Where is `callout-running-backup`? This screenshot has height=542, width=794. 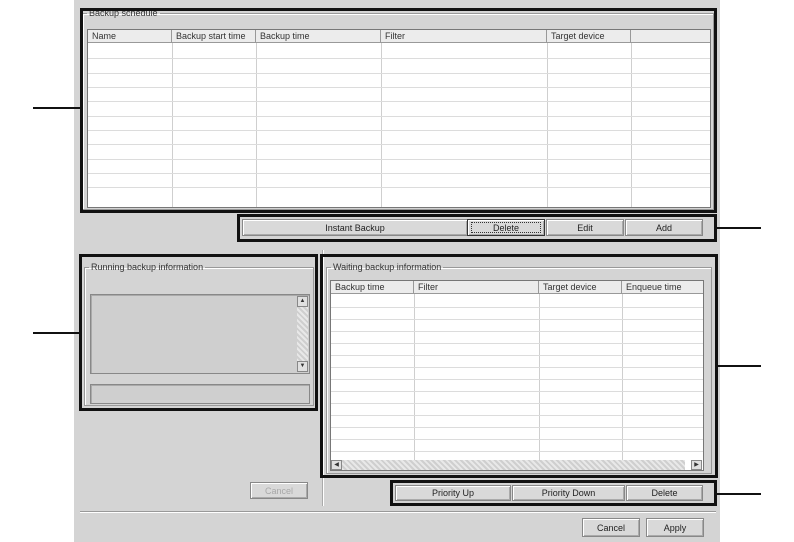
callout-running-backup is located at coordinates (198, 332).